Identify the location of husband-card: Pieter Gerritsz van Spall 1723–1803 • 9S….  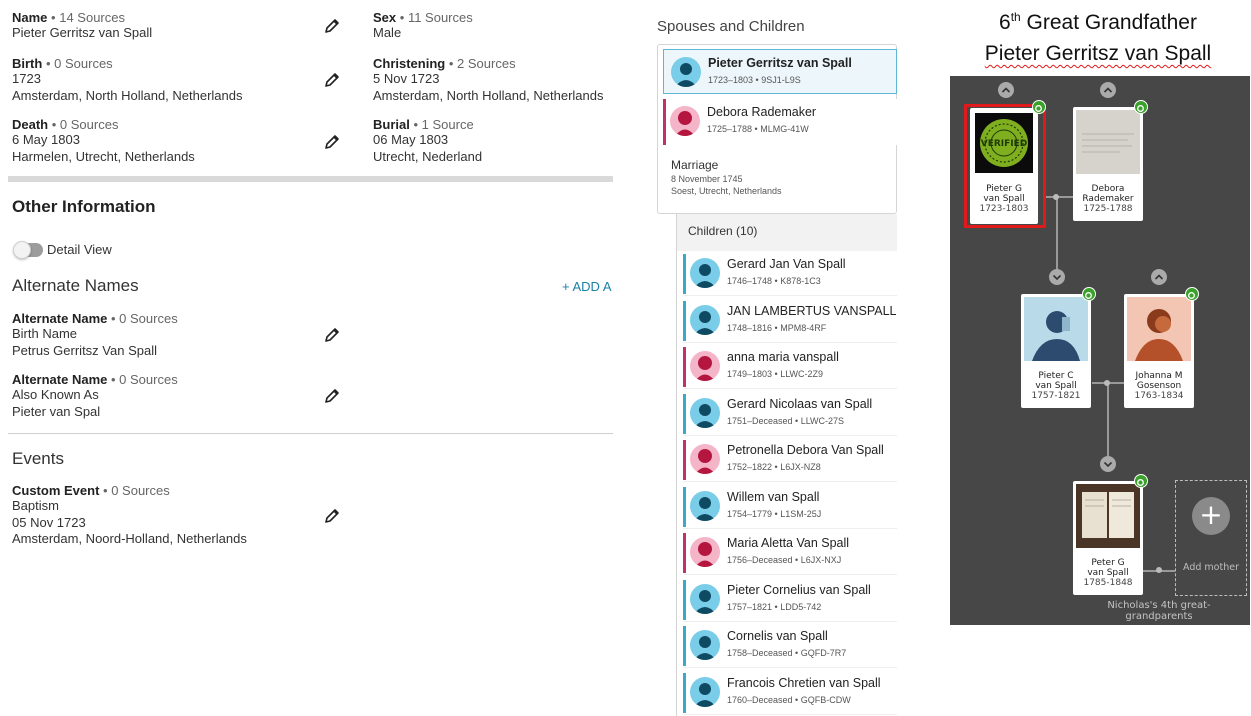
(780, 71).